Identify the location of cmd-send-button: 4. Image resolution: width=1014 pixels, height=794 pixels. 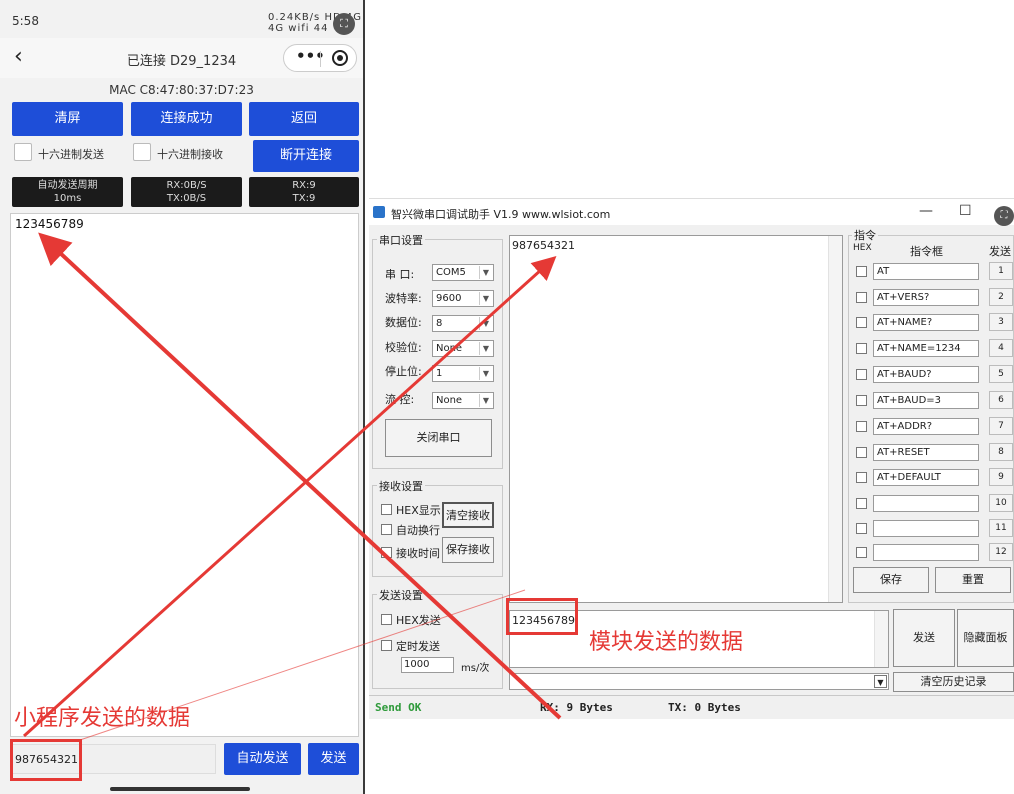
(1001, 348).